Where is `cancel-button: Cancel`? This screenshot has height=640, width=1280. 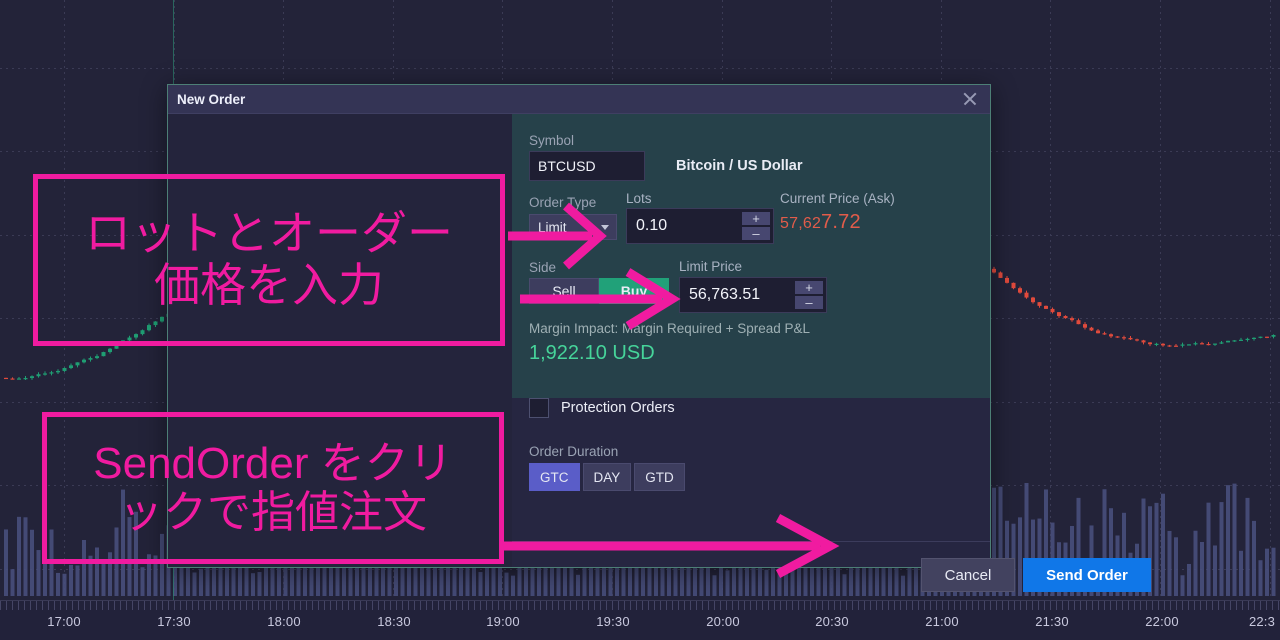 cancel-button: Cancel is located at coordinates (968, 575).